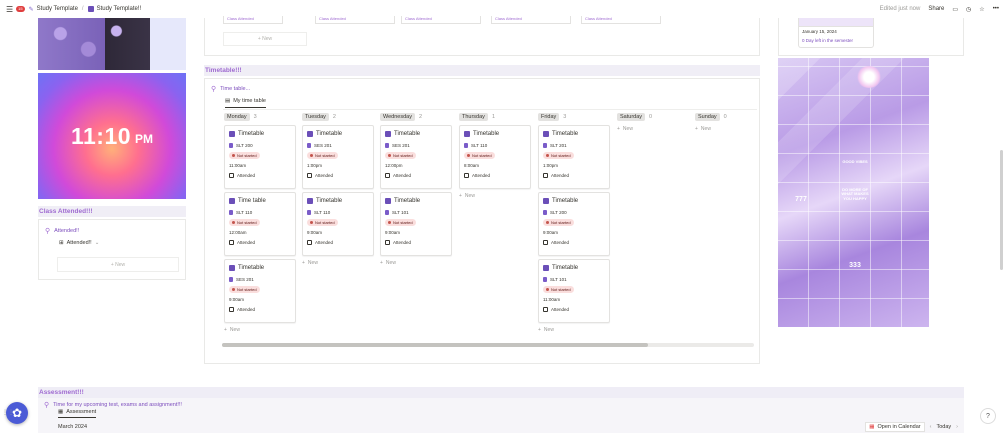 The image size is (1005, 433). What do you see at coordinates (653, 117) in the screenshot?
I see `column-header: Saturday 0` at bounding box center [653, 117].